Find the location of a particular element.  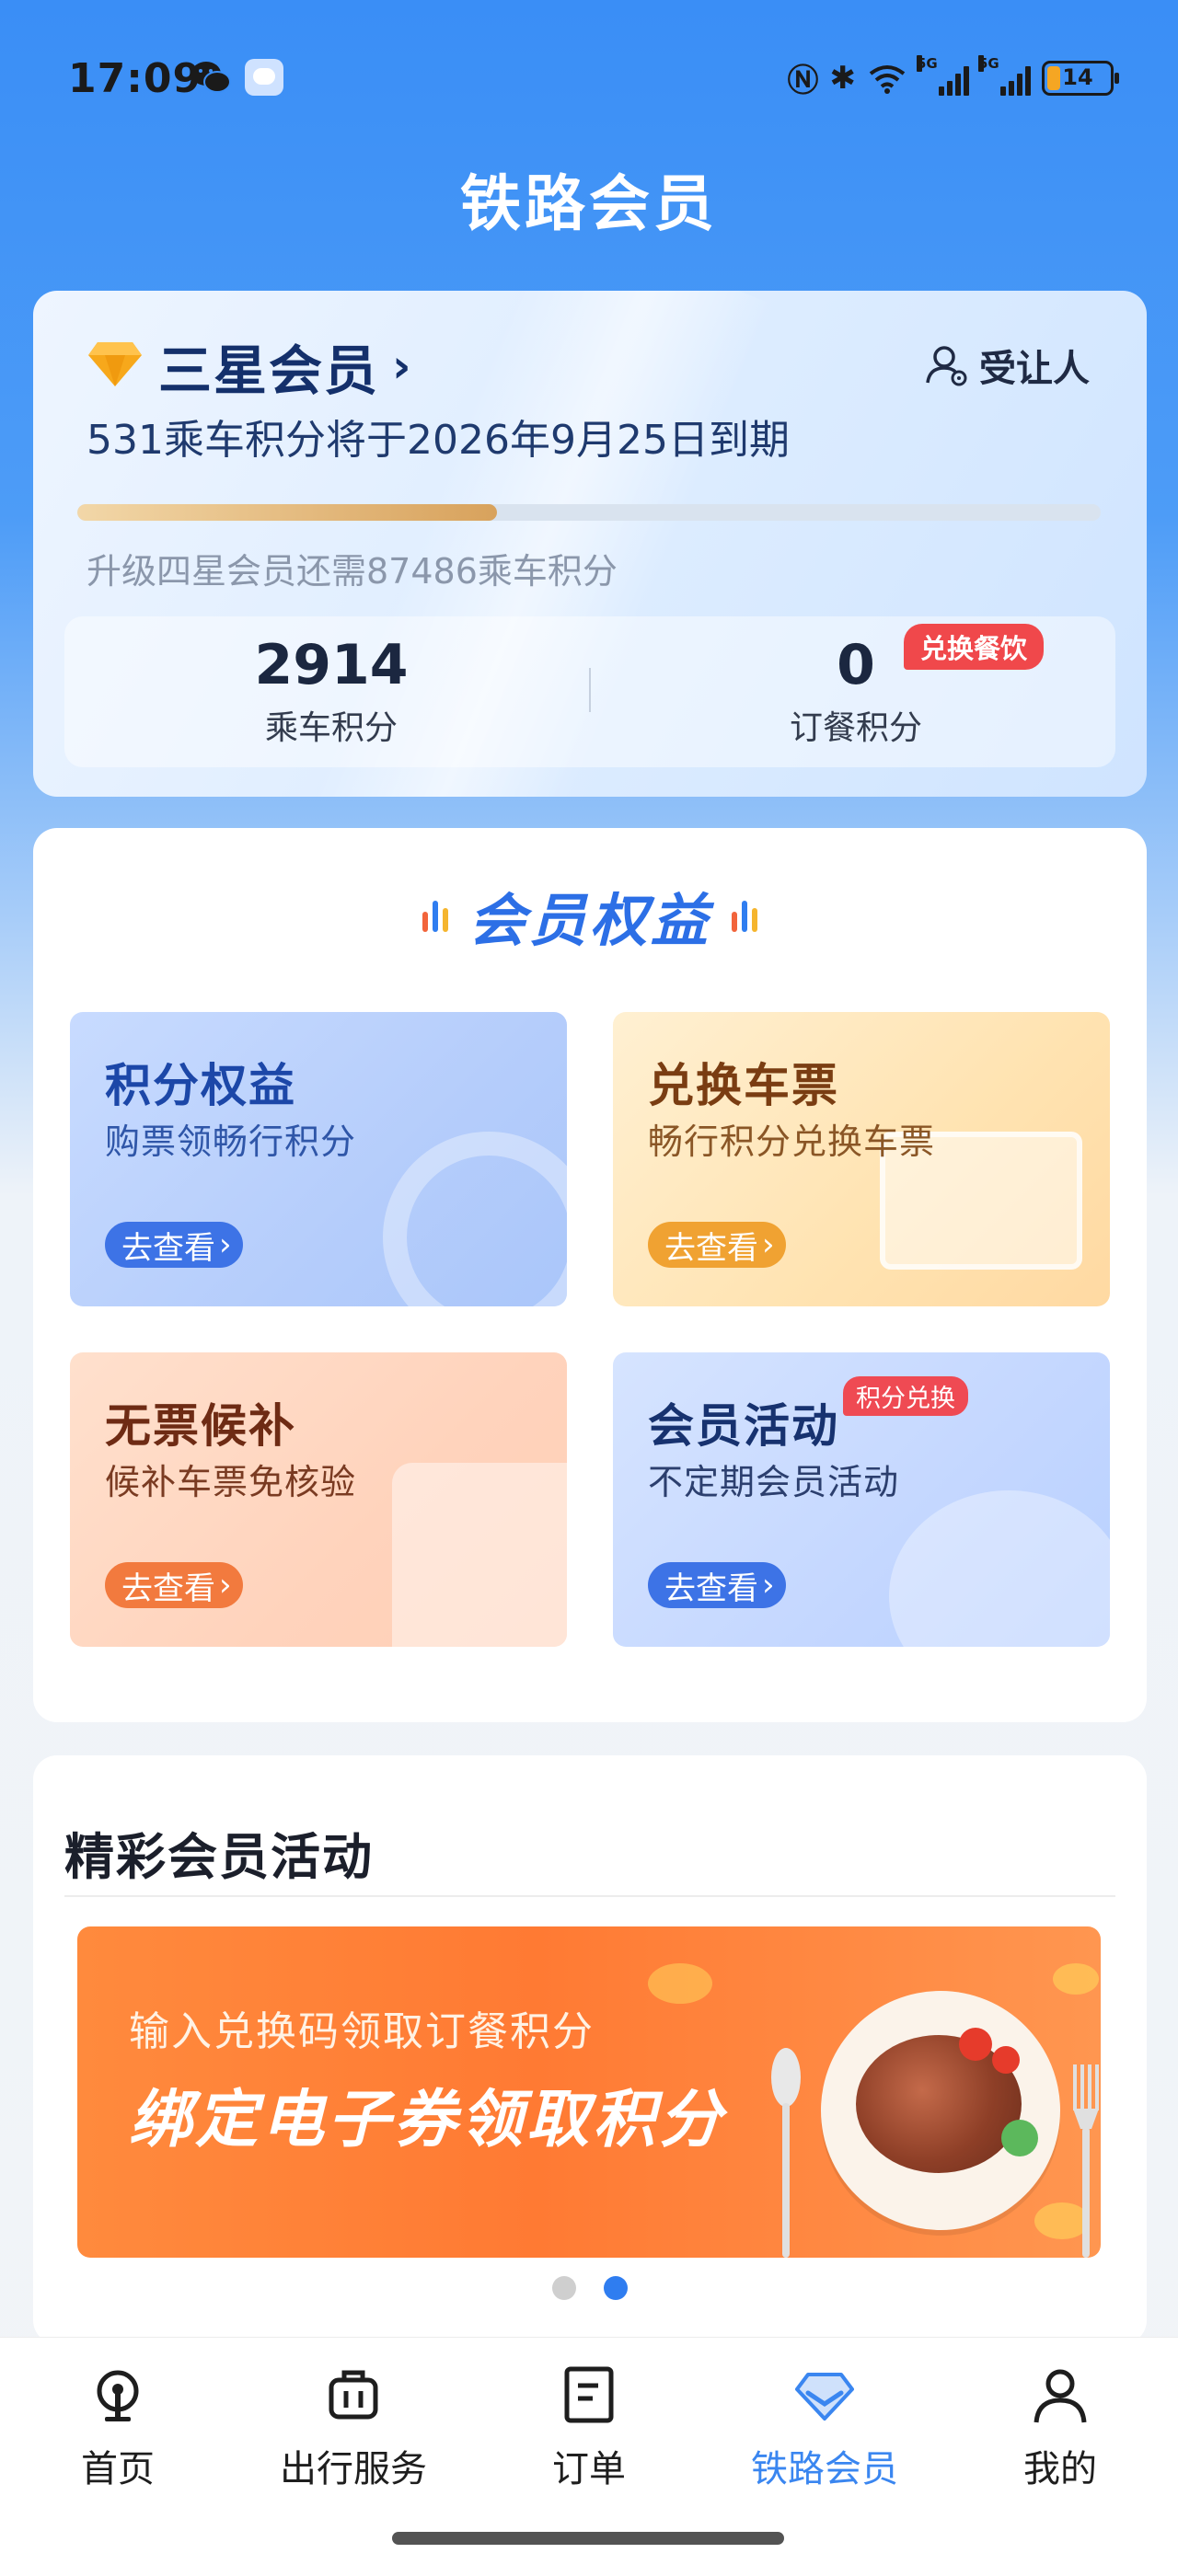

points-summary: 2914 乘车积分 0 订餐积分 兑换餐饮 is located at coordinates (589, 691).